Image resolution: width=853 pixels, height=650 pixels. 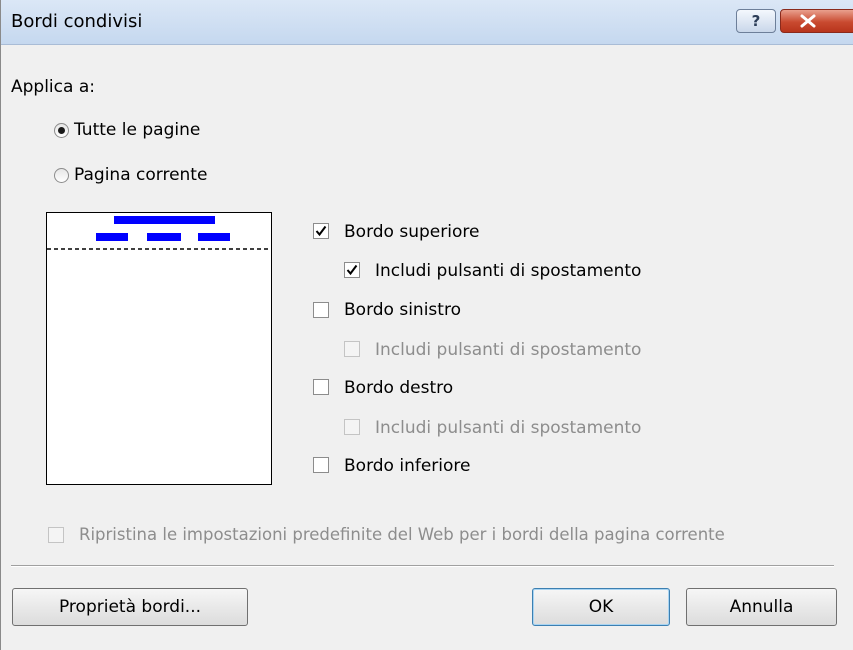 I want to click on top-border-label: Bordo superiore, so click(x=411, y=232).